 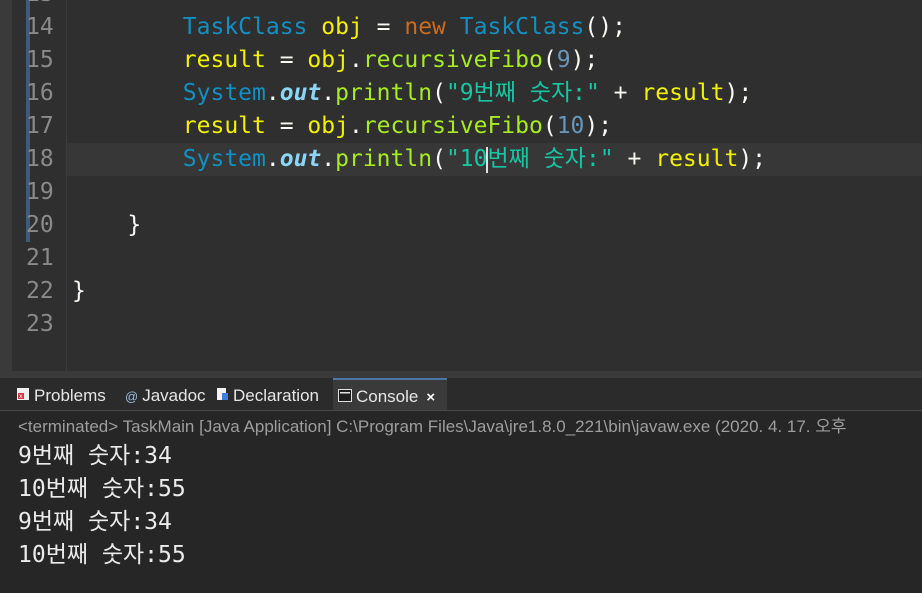 I want to click on code-line-14: TaskClass obj = new TaskClass();, so click(x=349, y=27).